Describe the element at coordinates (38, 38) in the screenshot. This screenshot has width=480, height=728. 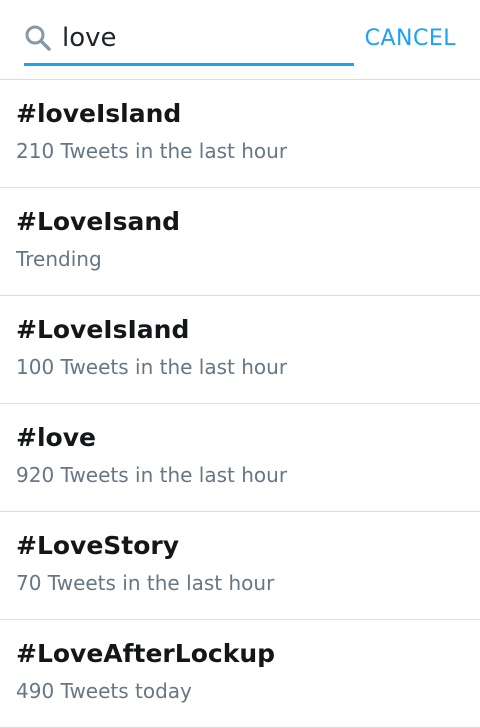
I see `search-icon` at that location.